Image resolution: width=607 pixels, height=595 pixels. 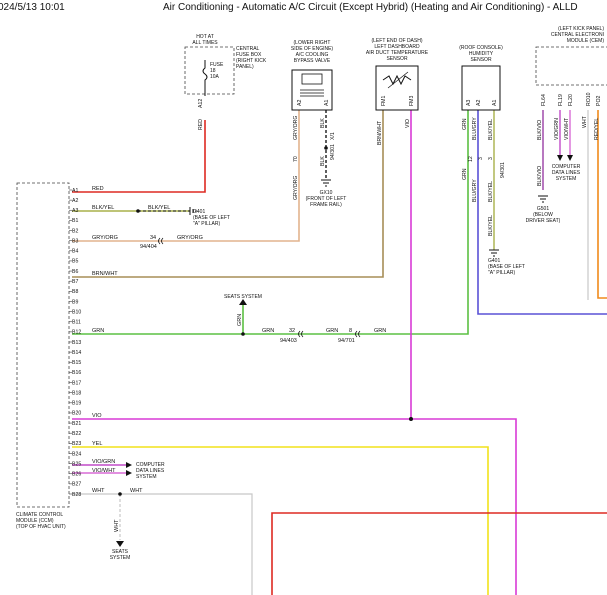 I want to click on ccm-pin-a2: A2, so click(x=75, y=201).